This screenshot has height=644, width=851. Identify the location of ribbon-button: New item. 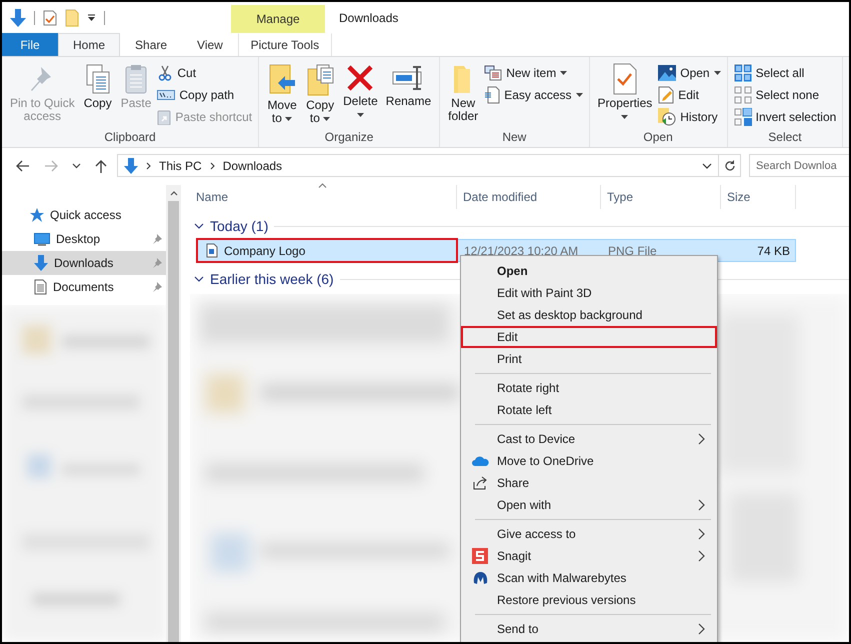
(533, 72).